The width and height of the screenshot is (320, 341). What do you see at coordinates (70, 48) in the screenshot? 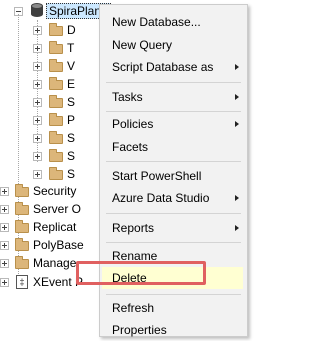
I see `tree-label-child: T` at bounding box center [70, 48].